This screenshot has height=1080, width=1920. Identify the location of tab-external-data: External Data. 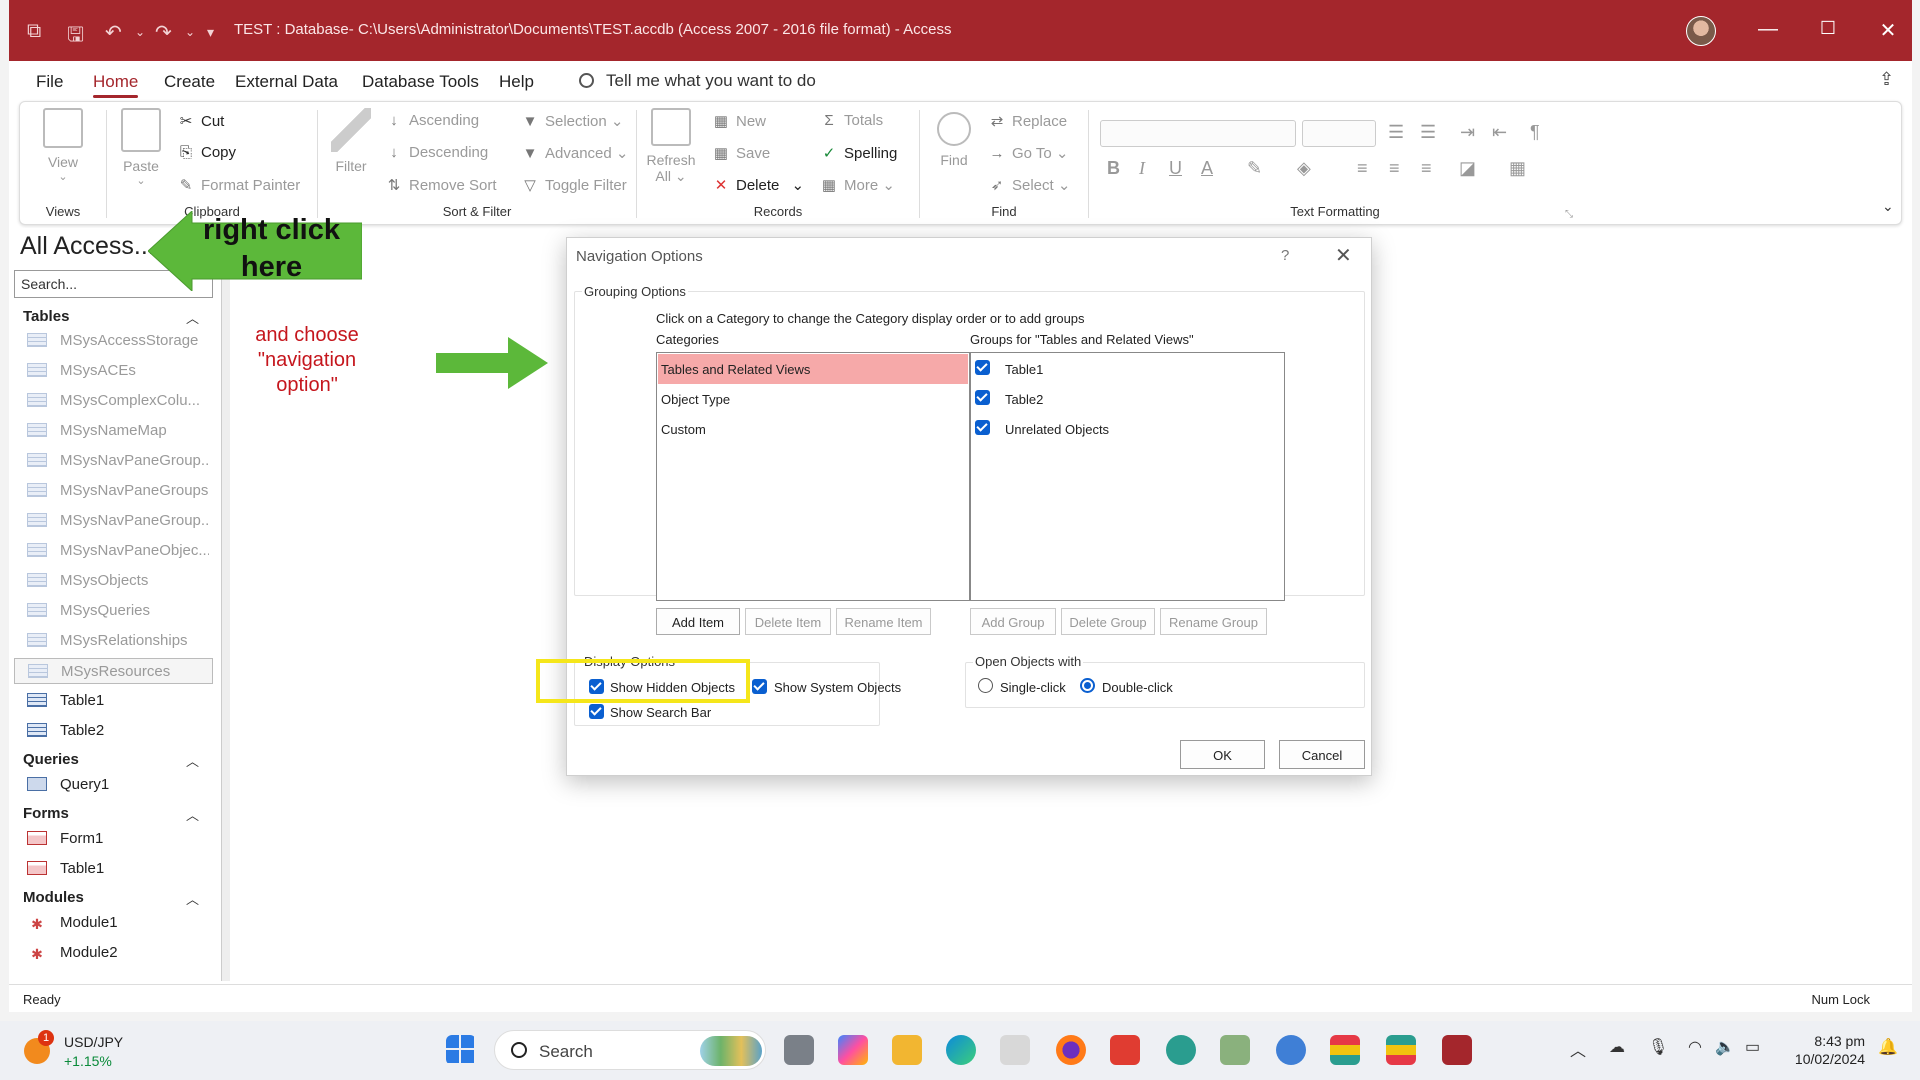
(286, 82).